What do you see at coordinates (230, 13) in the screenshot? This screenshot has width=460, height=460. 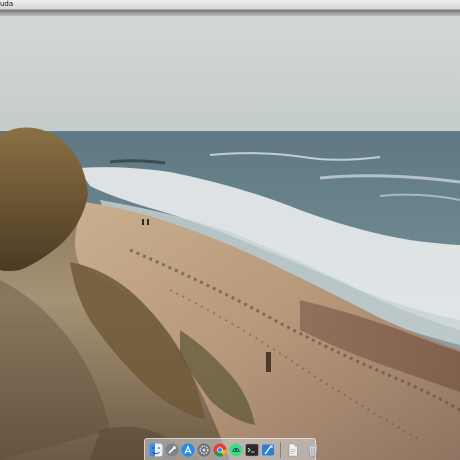 I see `window-edge` at bounding box center [230, 13].